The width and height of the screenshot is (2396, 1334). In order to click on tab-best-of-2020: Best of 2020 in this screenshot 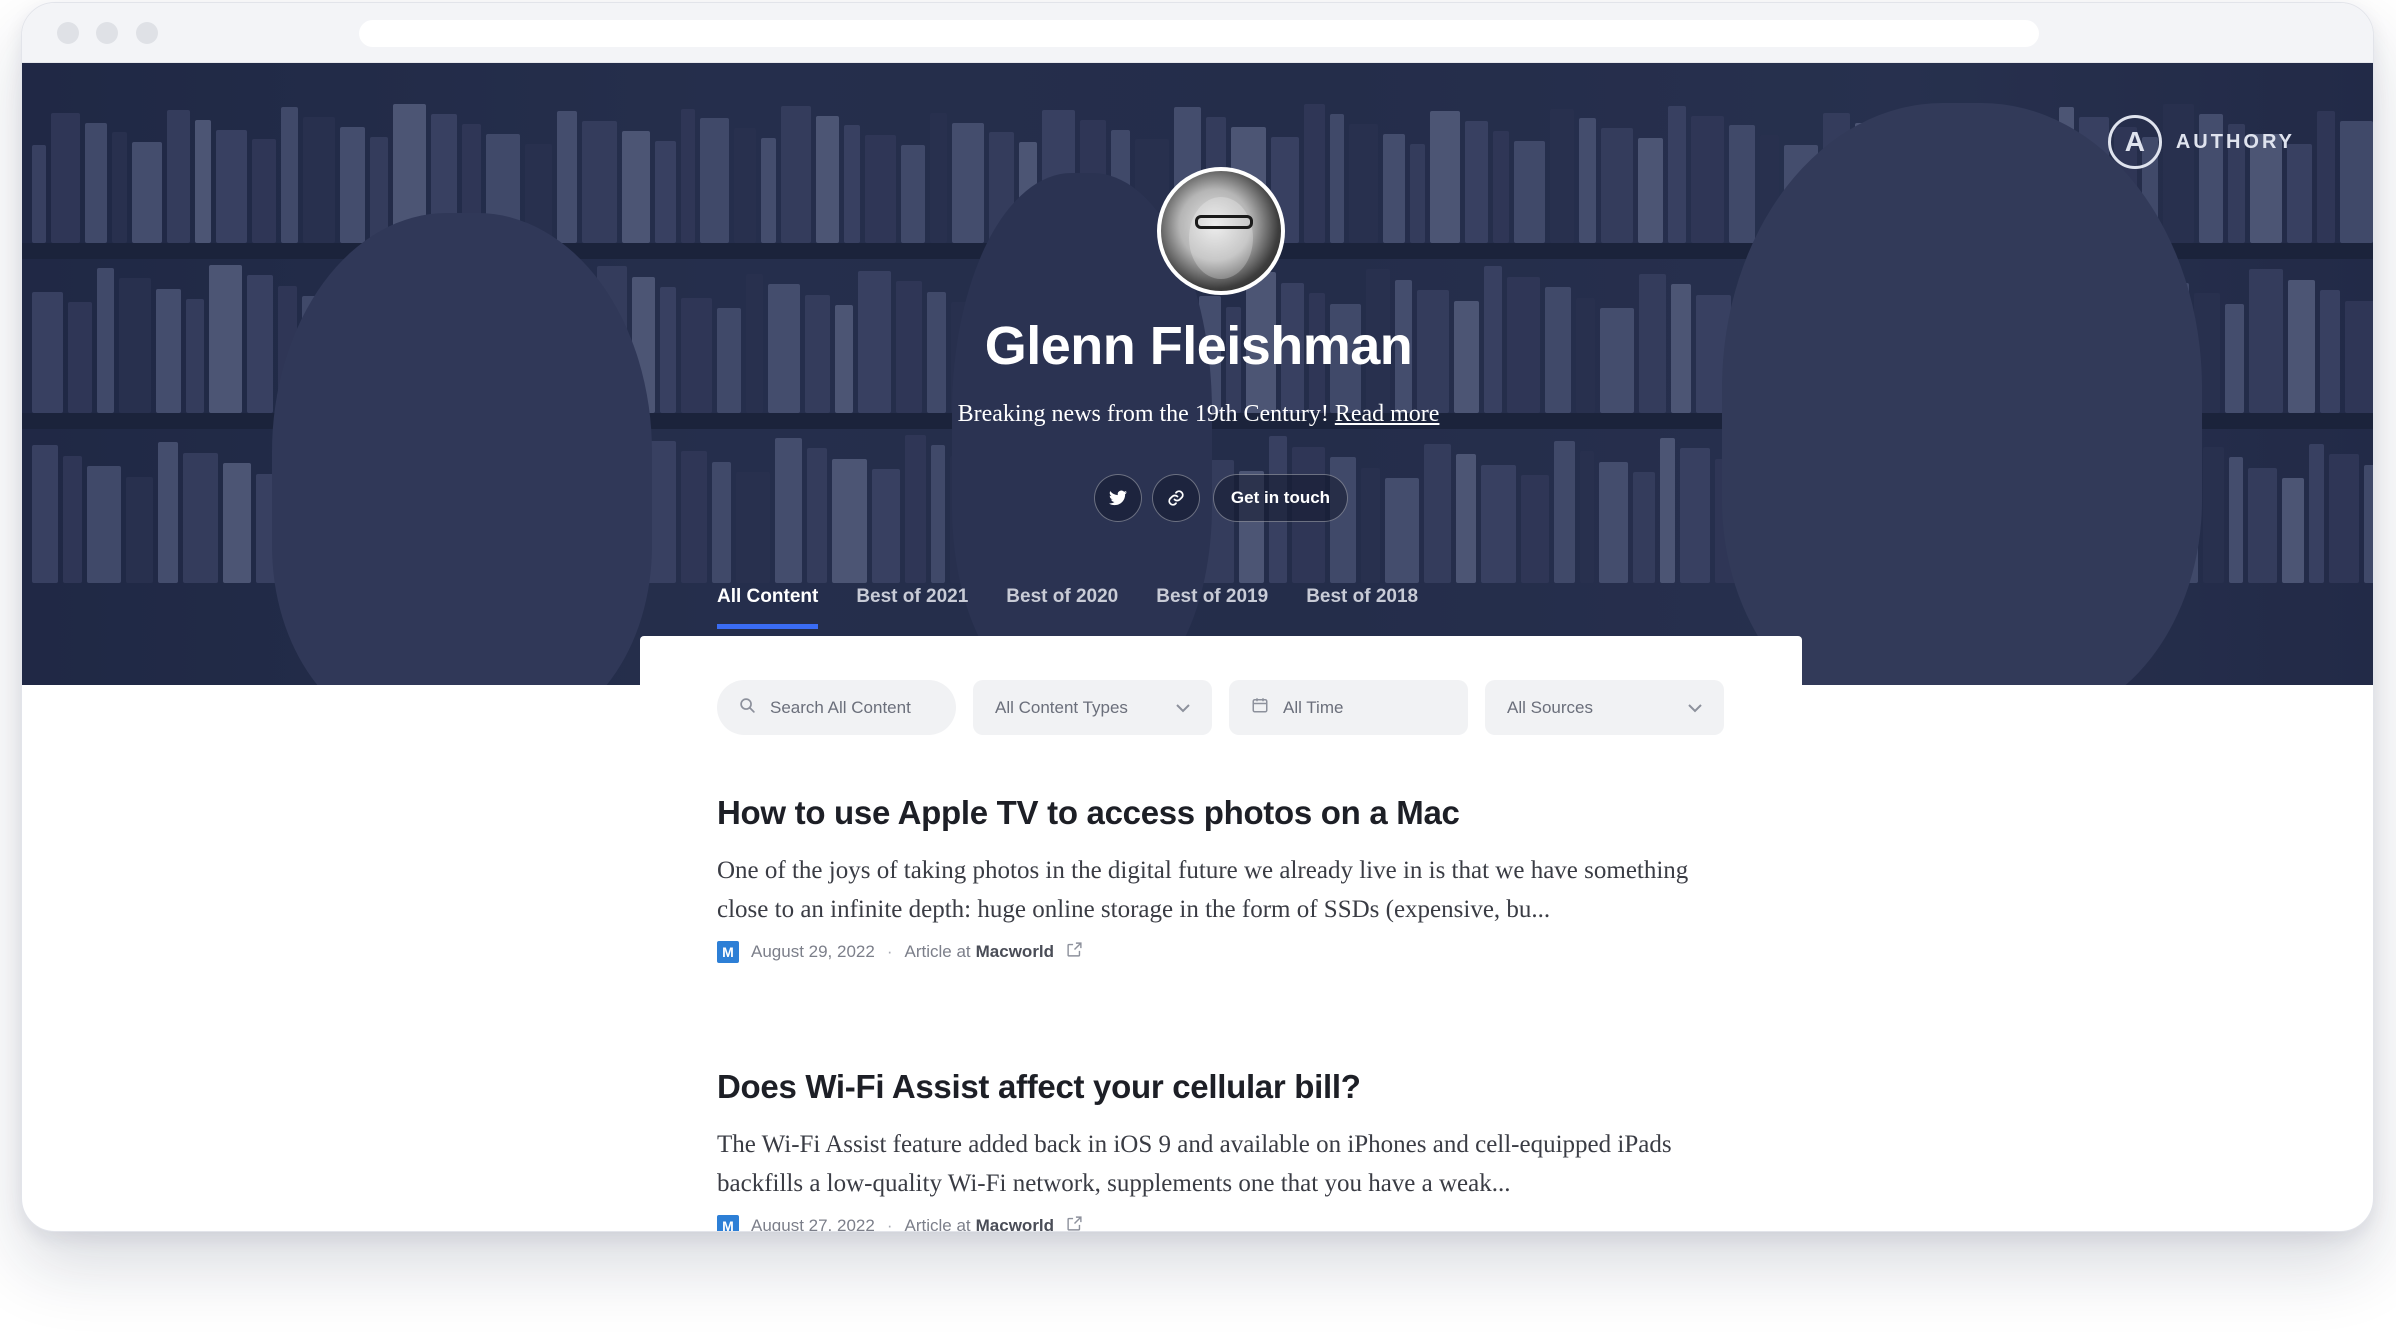, I will do `click(1062, 607)`.